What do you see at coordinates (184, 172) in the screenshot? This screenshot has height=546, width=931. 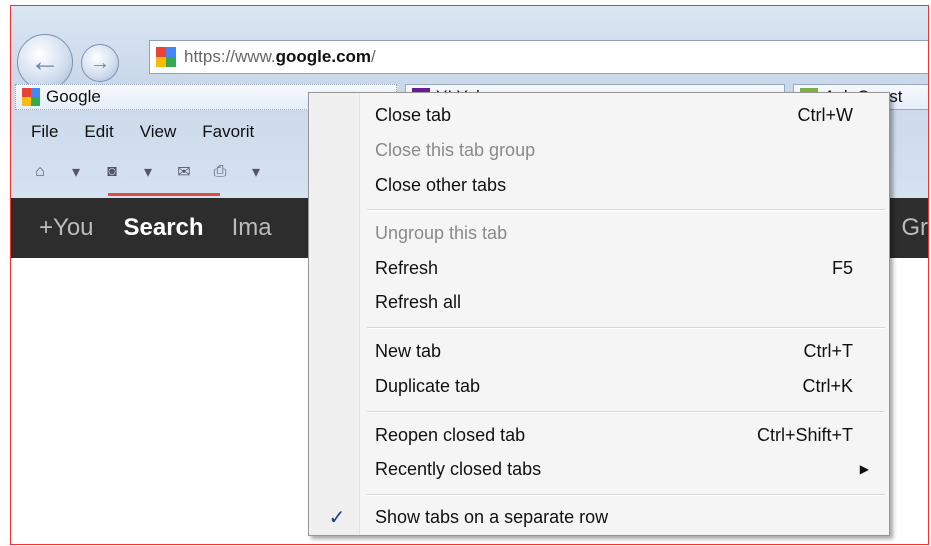 I see `mail-icon: ✉` at bounding box center [184, 172].